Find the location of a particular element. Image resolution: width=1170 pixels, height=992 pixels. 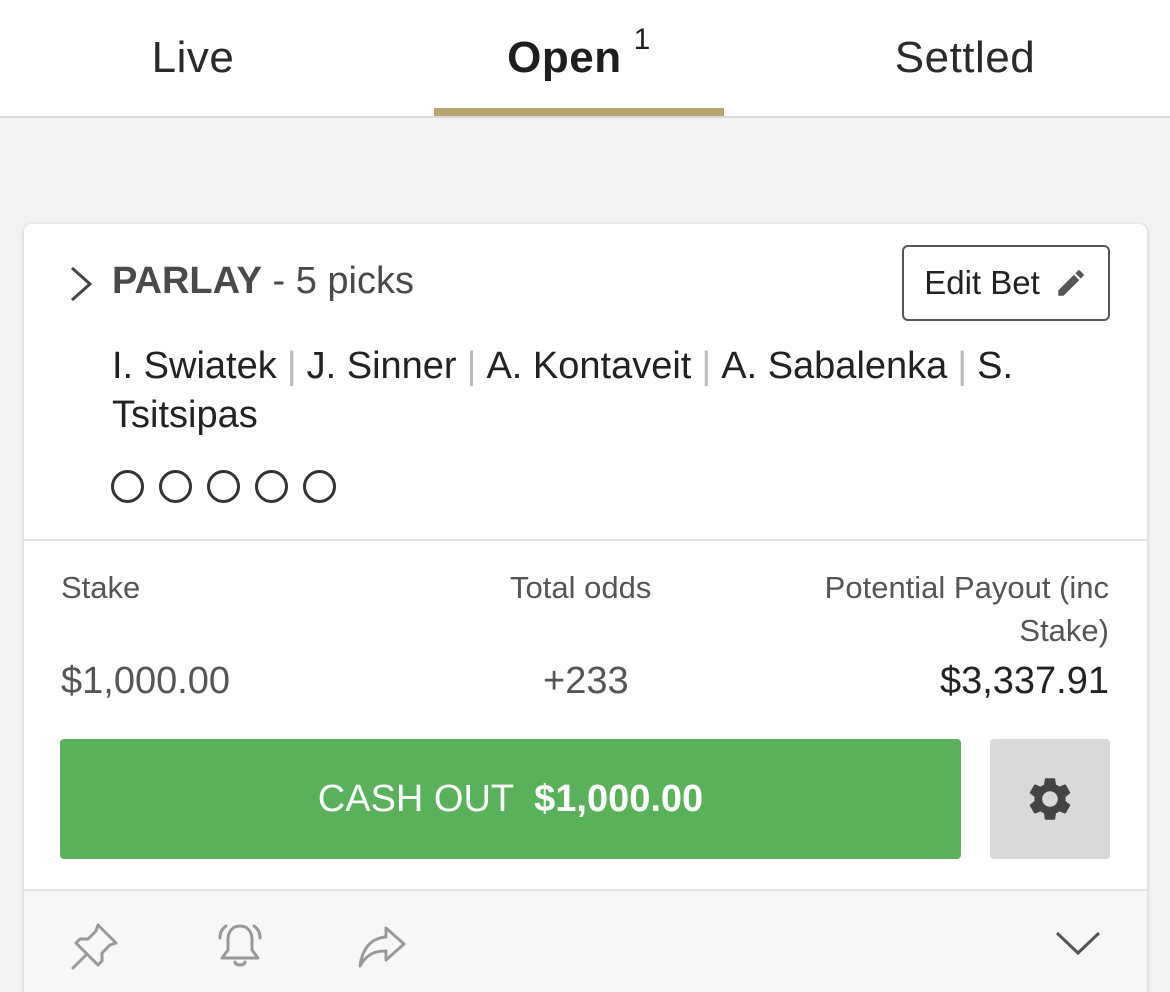

cash-out-settings-button is located at coordinates (1050, 799).